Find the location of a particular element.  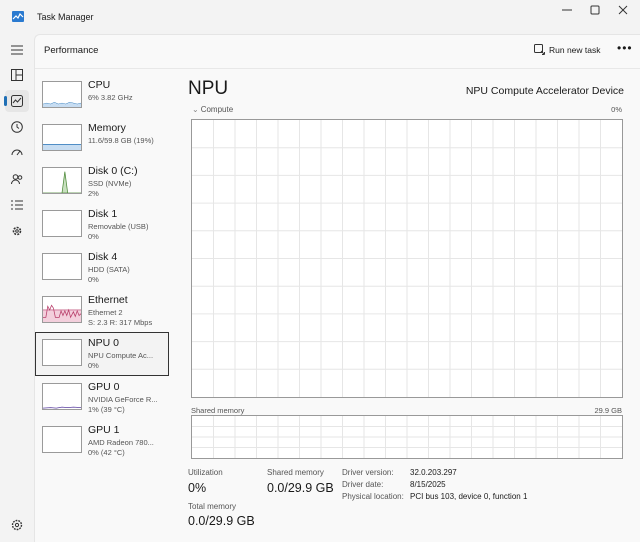

nav-menu-button is located at coordinates (17, 50).